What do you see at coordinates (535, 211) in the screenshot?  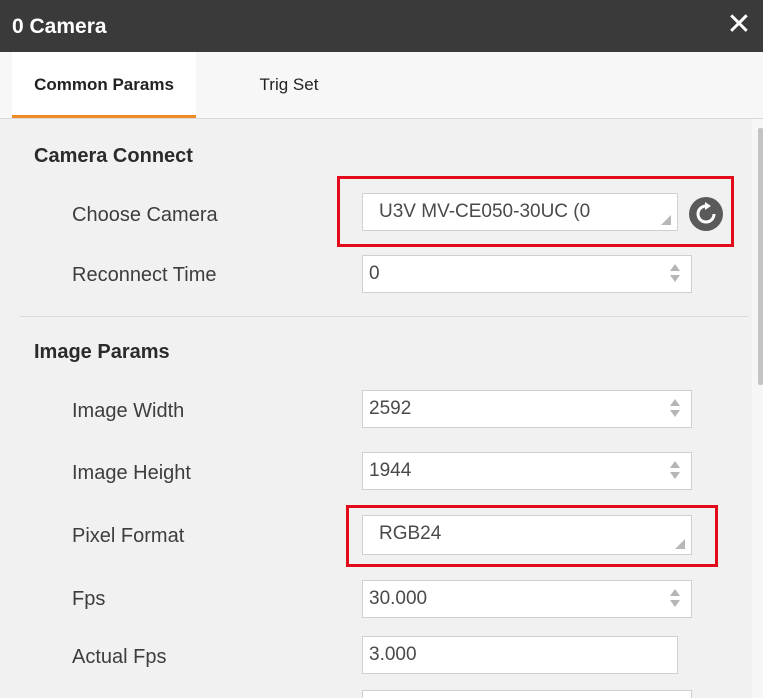 I see `highlight-box-camera` at bounding box center [535, 211].